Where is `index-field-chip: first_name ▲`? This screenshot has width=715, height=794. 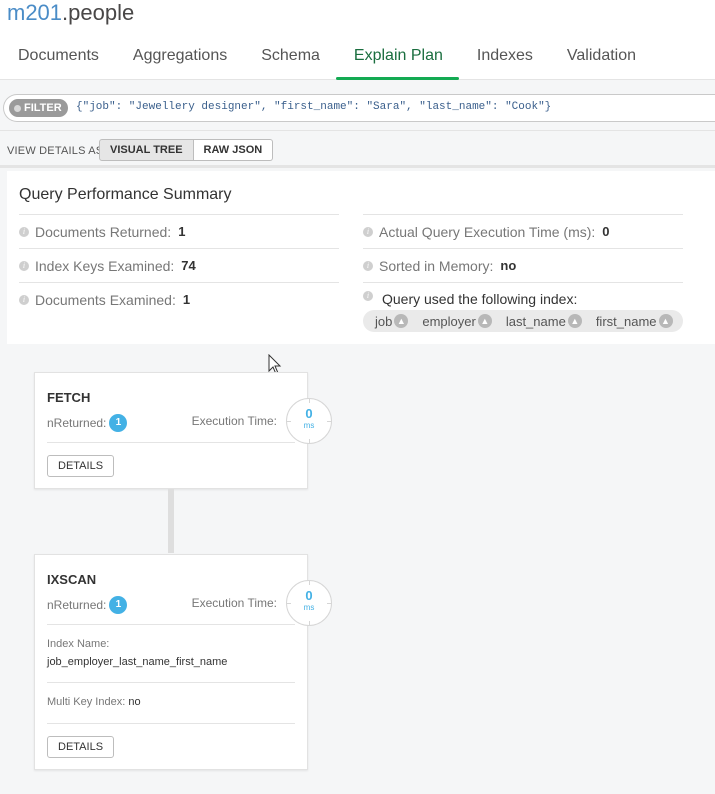 index-field-chip: first_name ▲ is located at coordinates (634, 321).